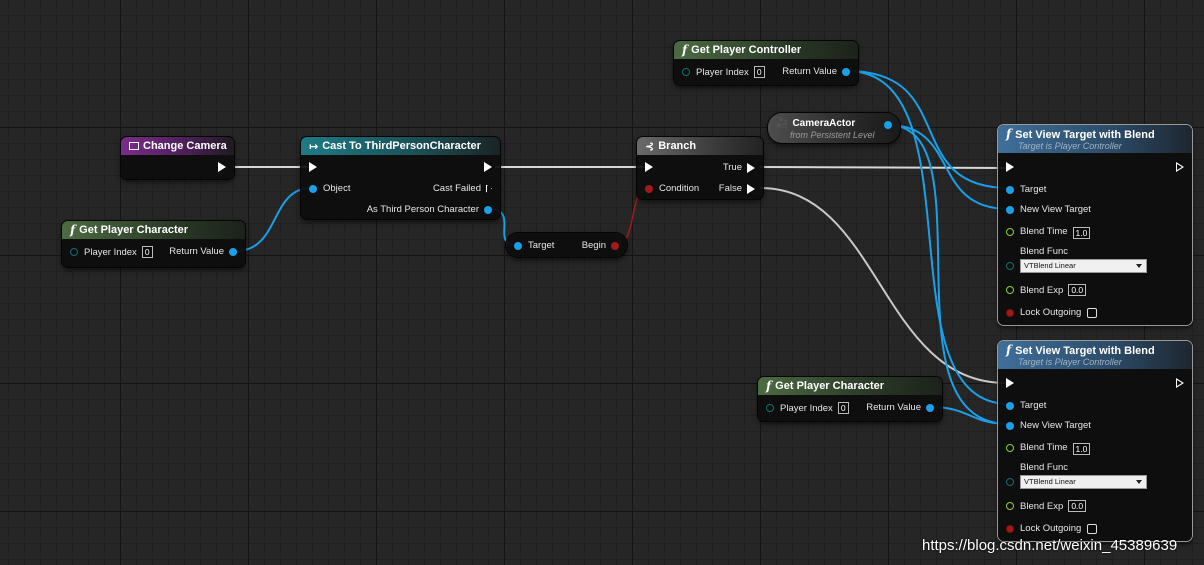  Describe the element at coordinates (888, 125) in the screenshot. I see `camera-actor-pin` at that location.